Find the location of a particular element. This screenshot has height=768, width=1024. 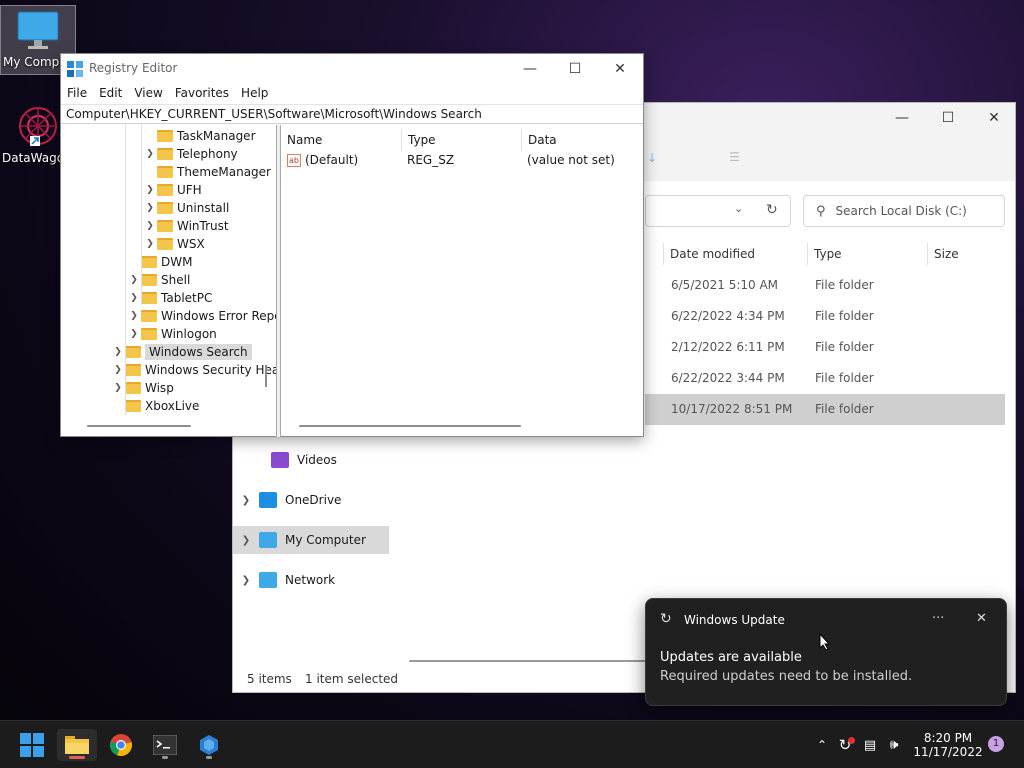

tree-node: ❯ Winlogon is located at coordinates (172, 334).